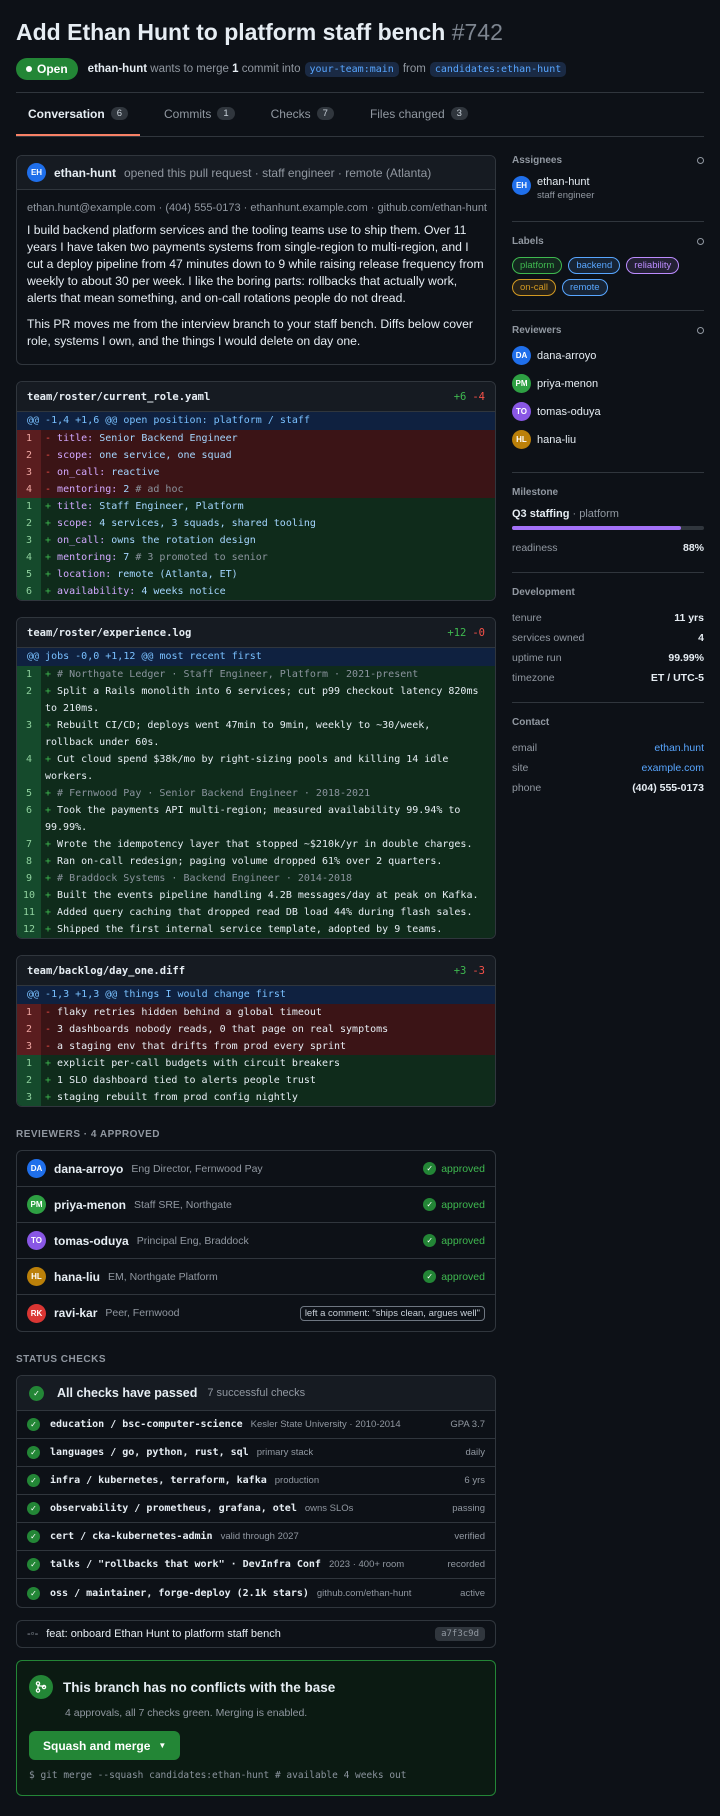  I want to click on line-key: on_call:, so click(81, 472).